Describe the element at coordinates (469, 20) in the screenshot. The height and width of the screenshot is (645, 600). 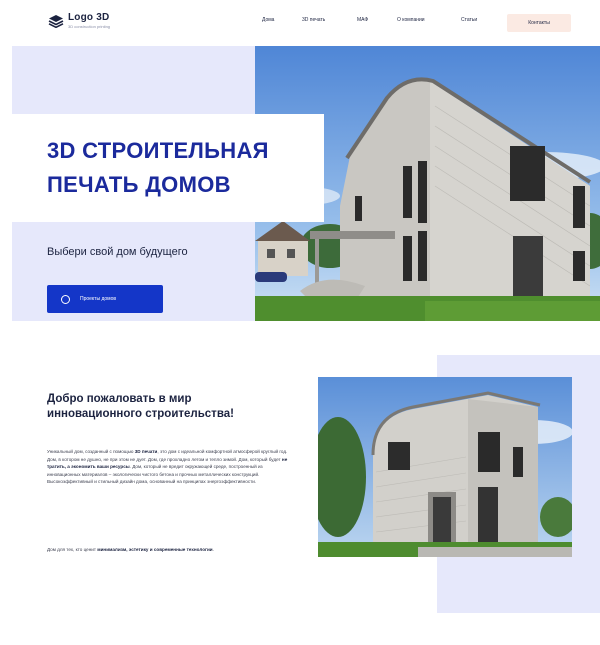
I see `nav-link-articles: Статьи` at that location.